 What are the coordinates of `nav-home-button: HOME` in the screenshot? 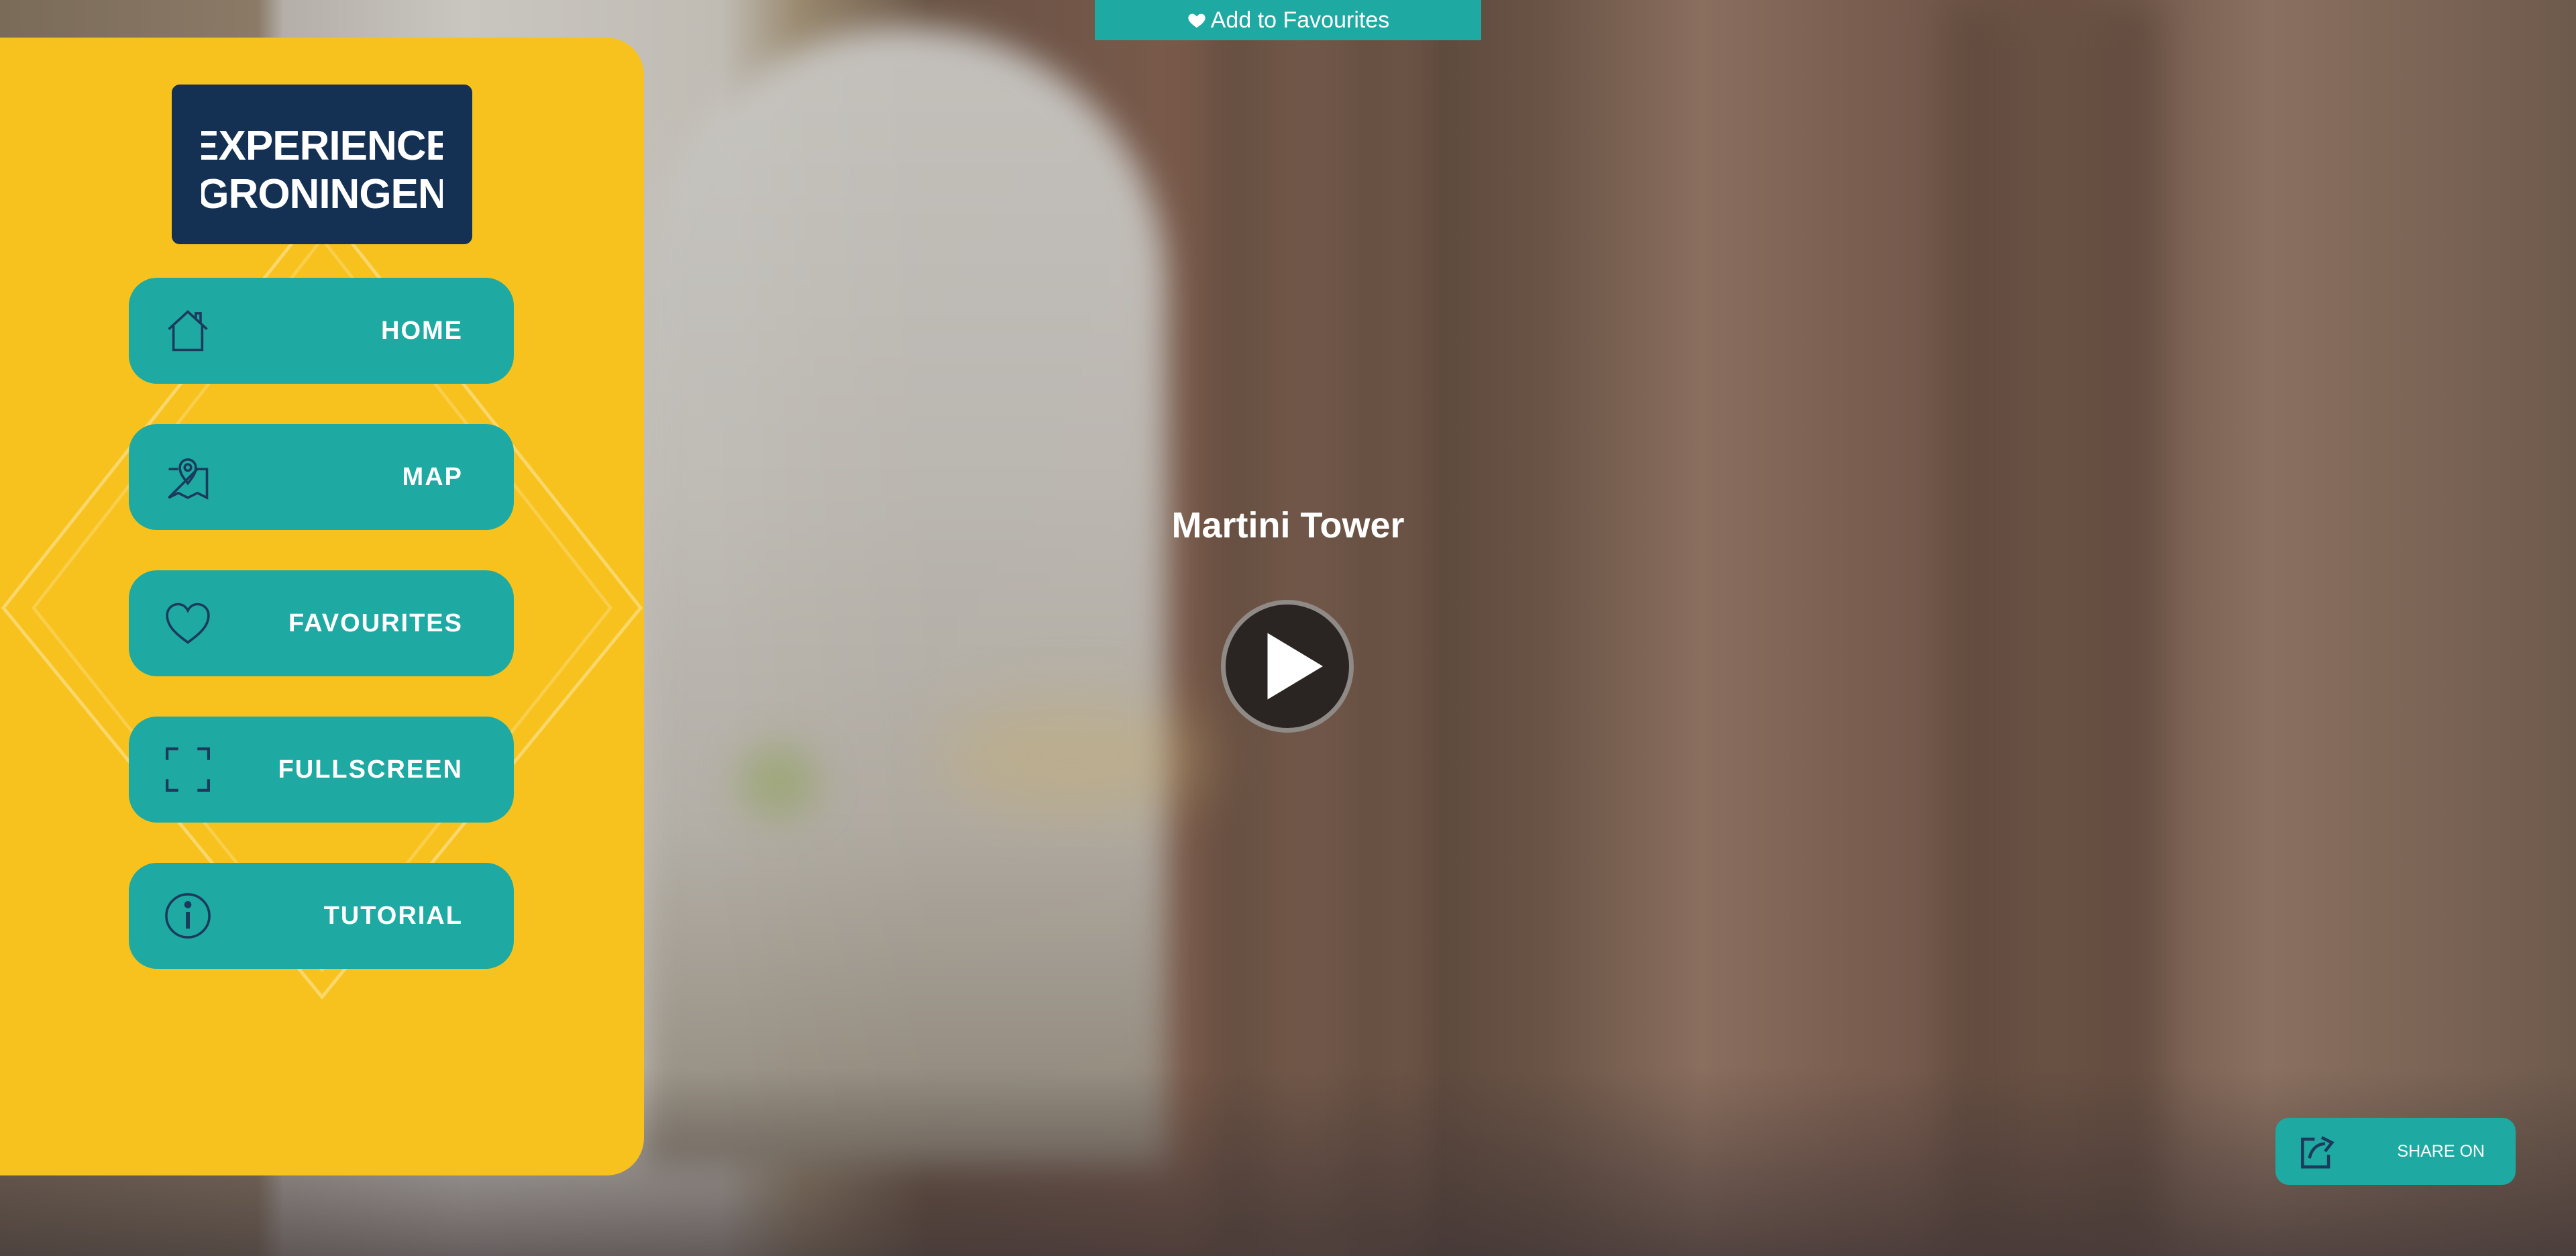 It's located at (321, 331).